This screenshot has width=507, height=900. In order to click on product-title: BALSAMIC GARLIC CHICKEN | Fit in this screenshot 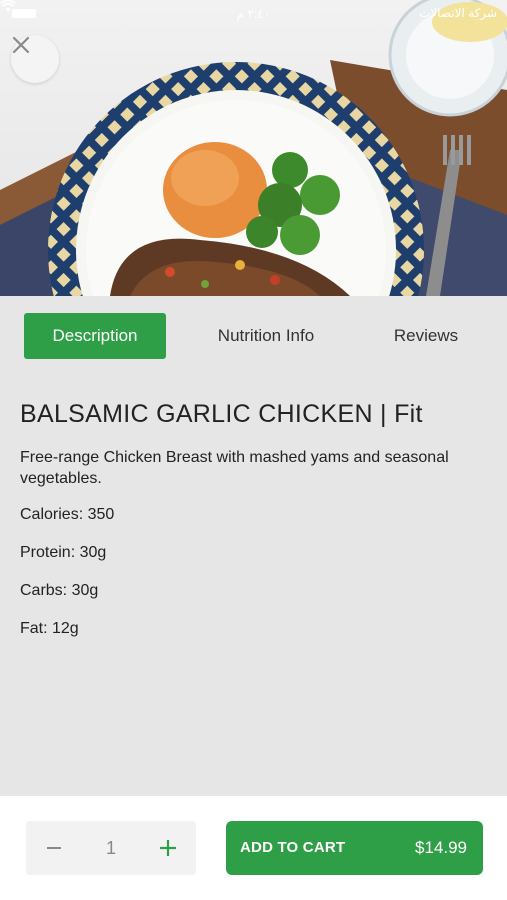, I will do `click(221, 414)`.